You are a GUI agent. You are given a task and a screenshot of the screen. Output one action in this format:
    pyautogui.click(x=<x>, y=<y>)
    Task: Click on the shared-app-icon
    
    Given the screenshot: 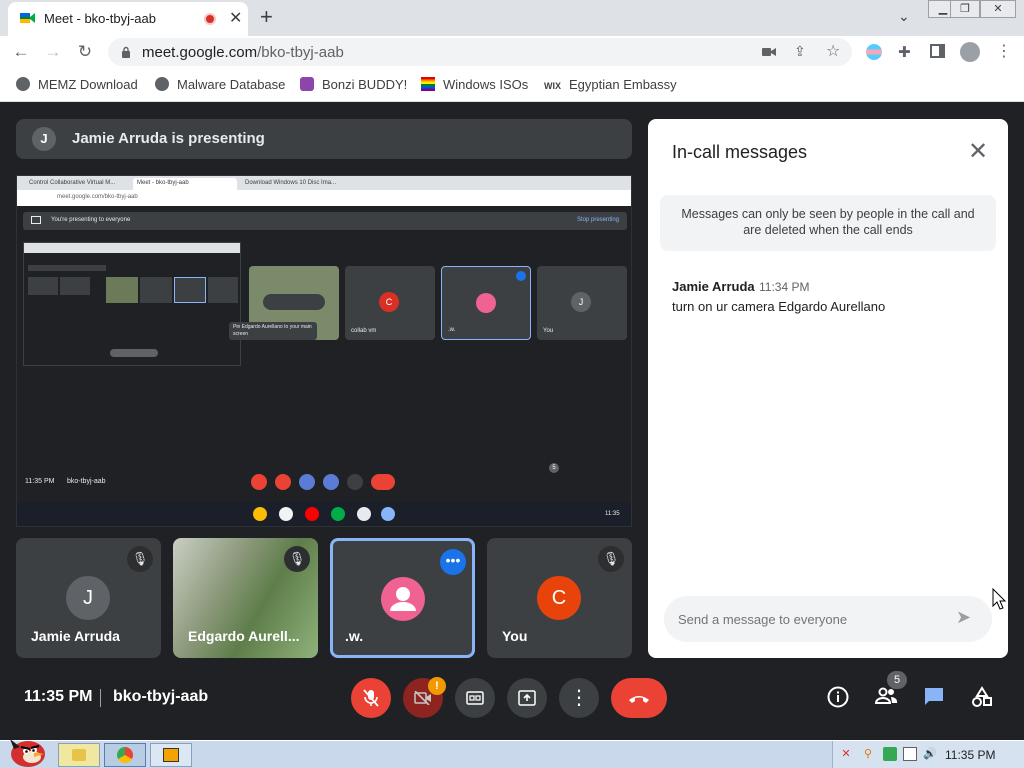 What is the action you would take?
    pyautogui.click(x=364, y=514)
    